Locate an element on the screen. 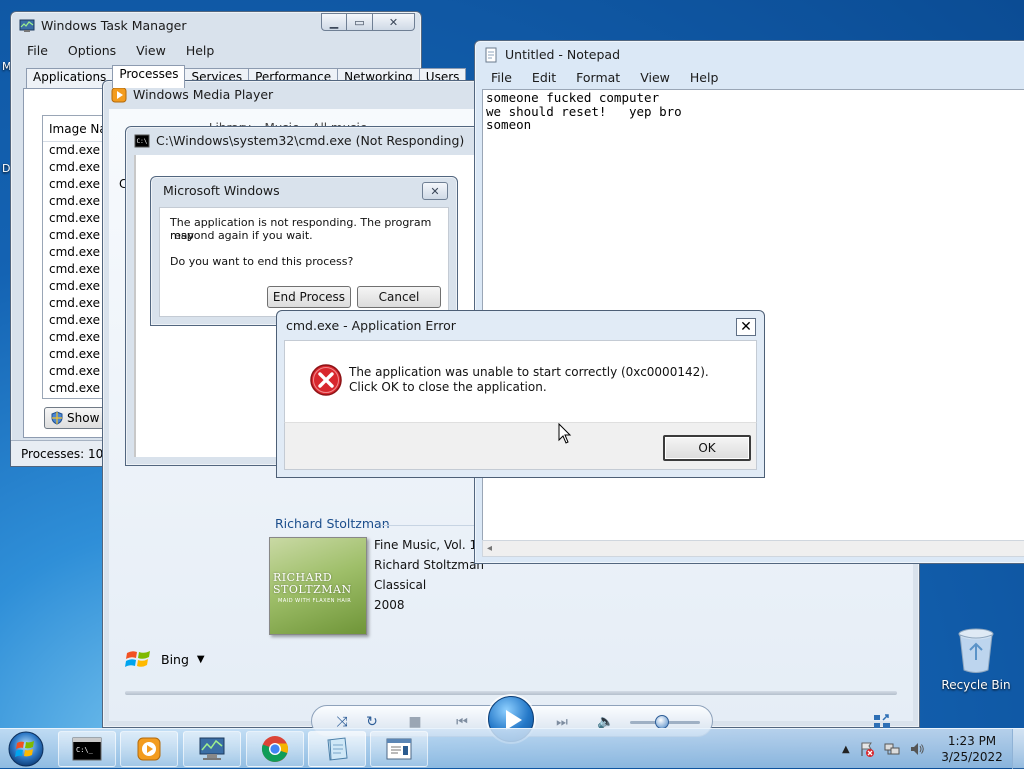 Image resolution: width=1024 pixels, height=769 pixels. chrome-icon is located at coordinates (274, 749).